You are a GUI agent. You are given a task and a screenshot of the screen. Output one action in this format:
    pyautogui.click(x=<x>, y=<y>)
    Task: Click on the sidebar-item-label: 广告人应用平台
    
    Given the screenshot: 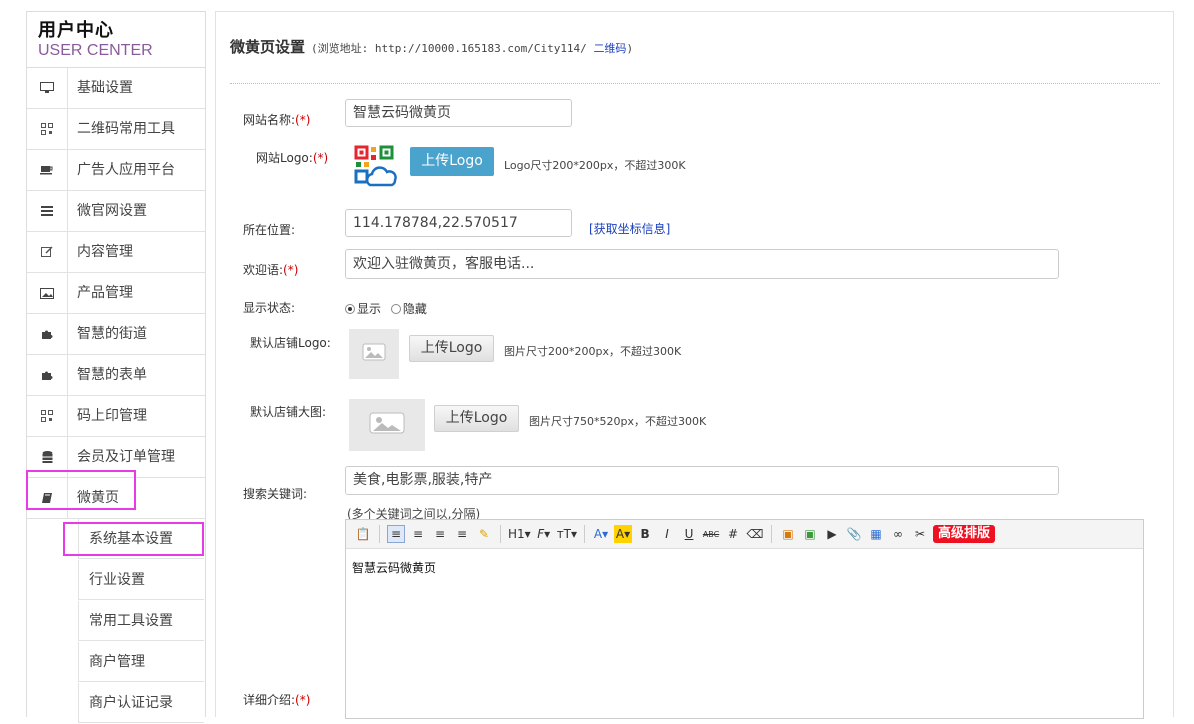 What is the action you would take?
    pyautogui.click(x=126, y=170)
    